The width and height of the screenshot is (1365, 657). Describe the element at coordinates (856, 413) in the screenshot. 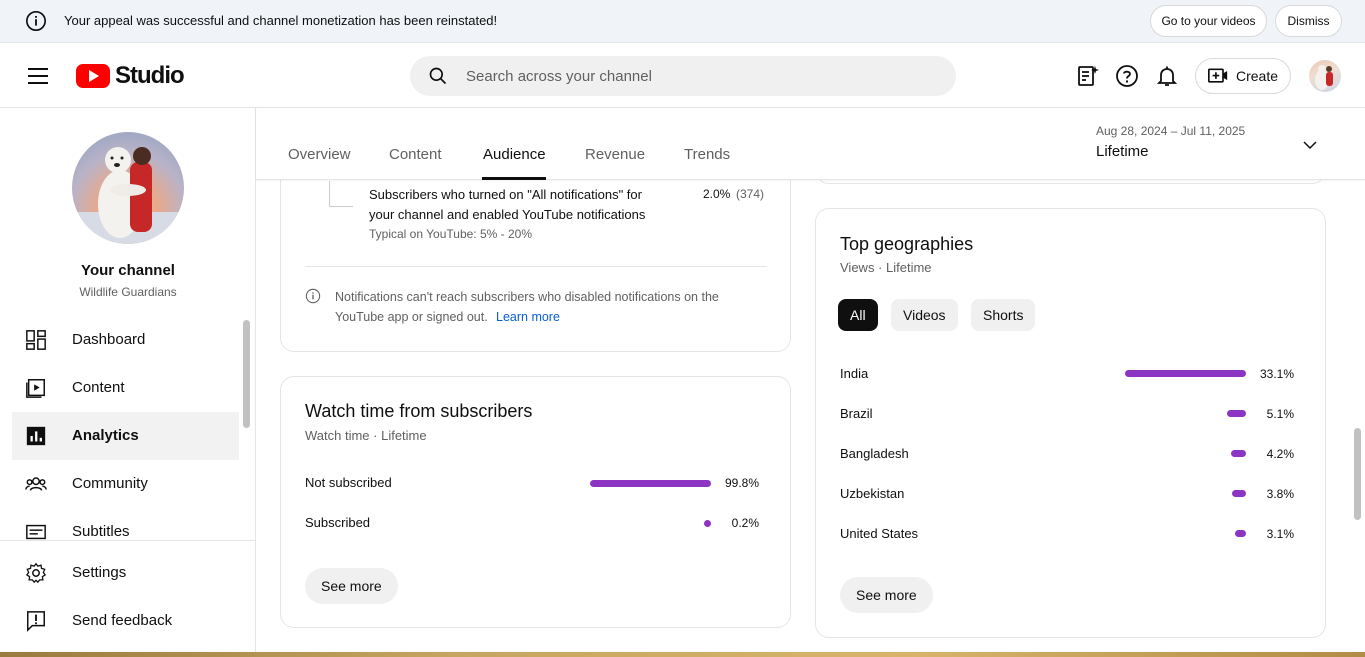

I see `geo-row-label: Brazil` at that location.